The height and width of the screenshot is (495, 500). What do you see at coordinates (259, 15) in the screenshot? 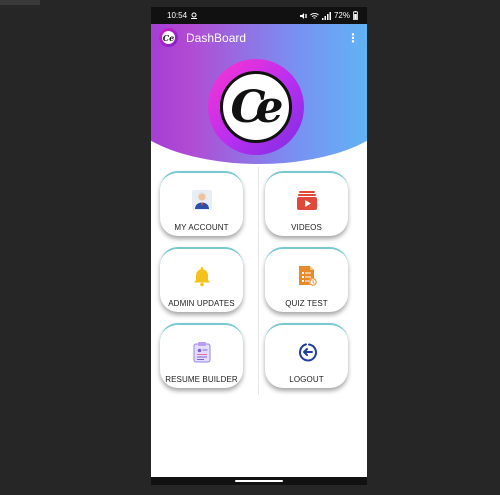
I see `status-bar: 10:54 72%` at bounding box center [259, 15].